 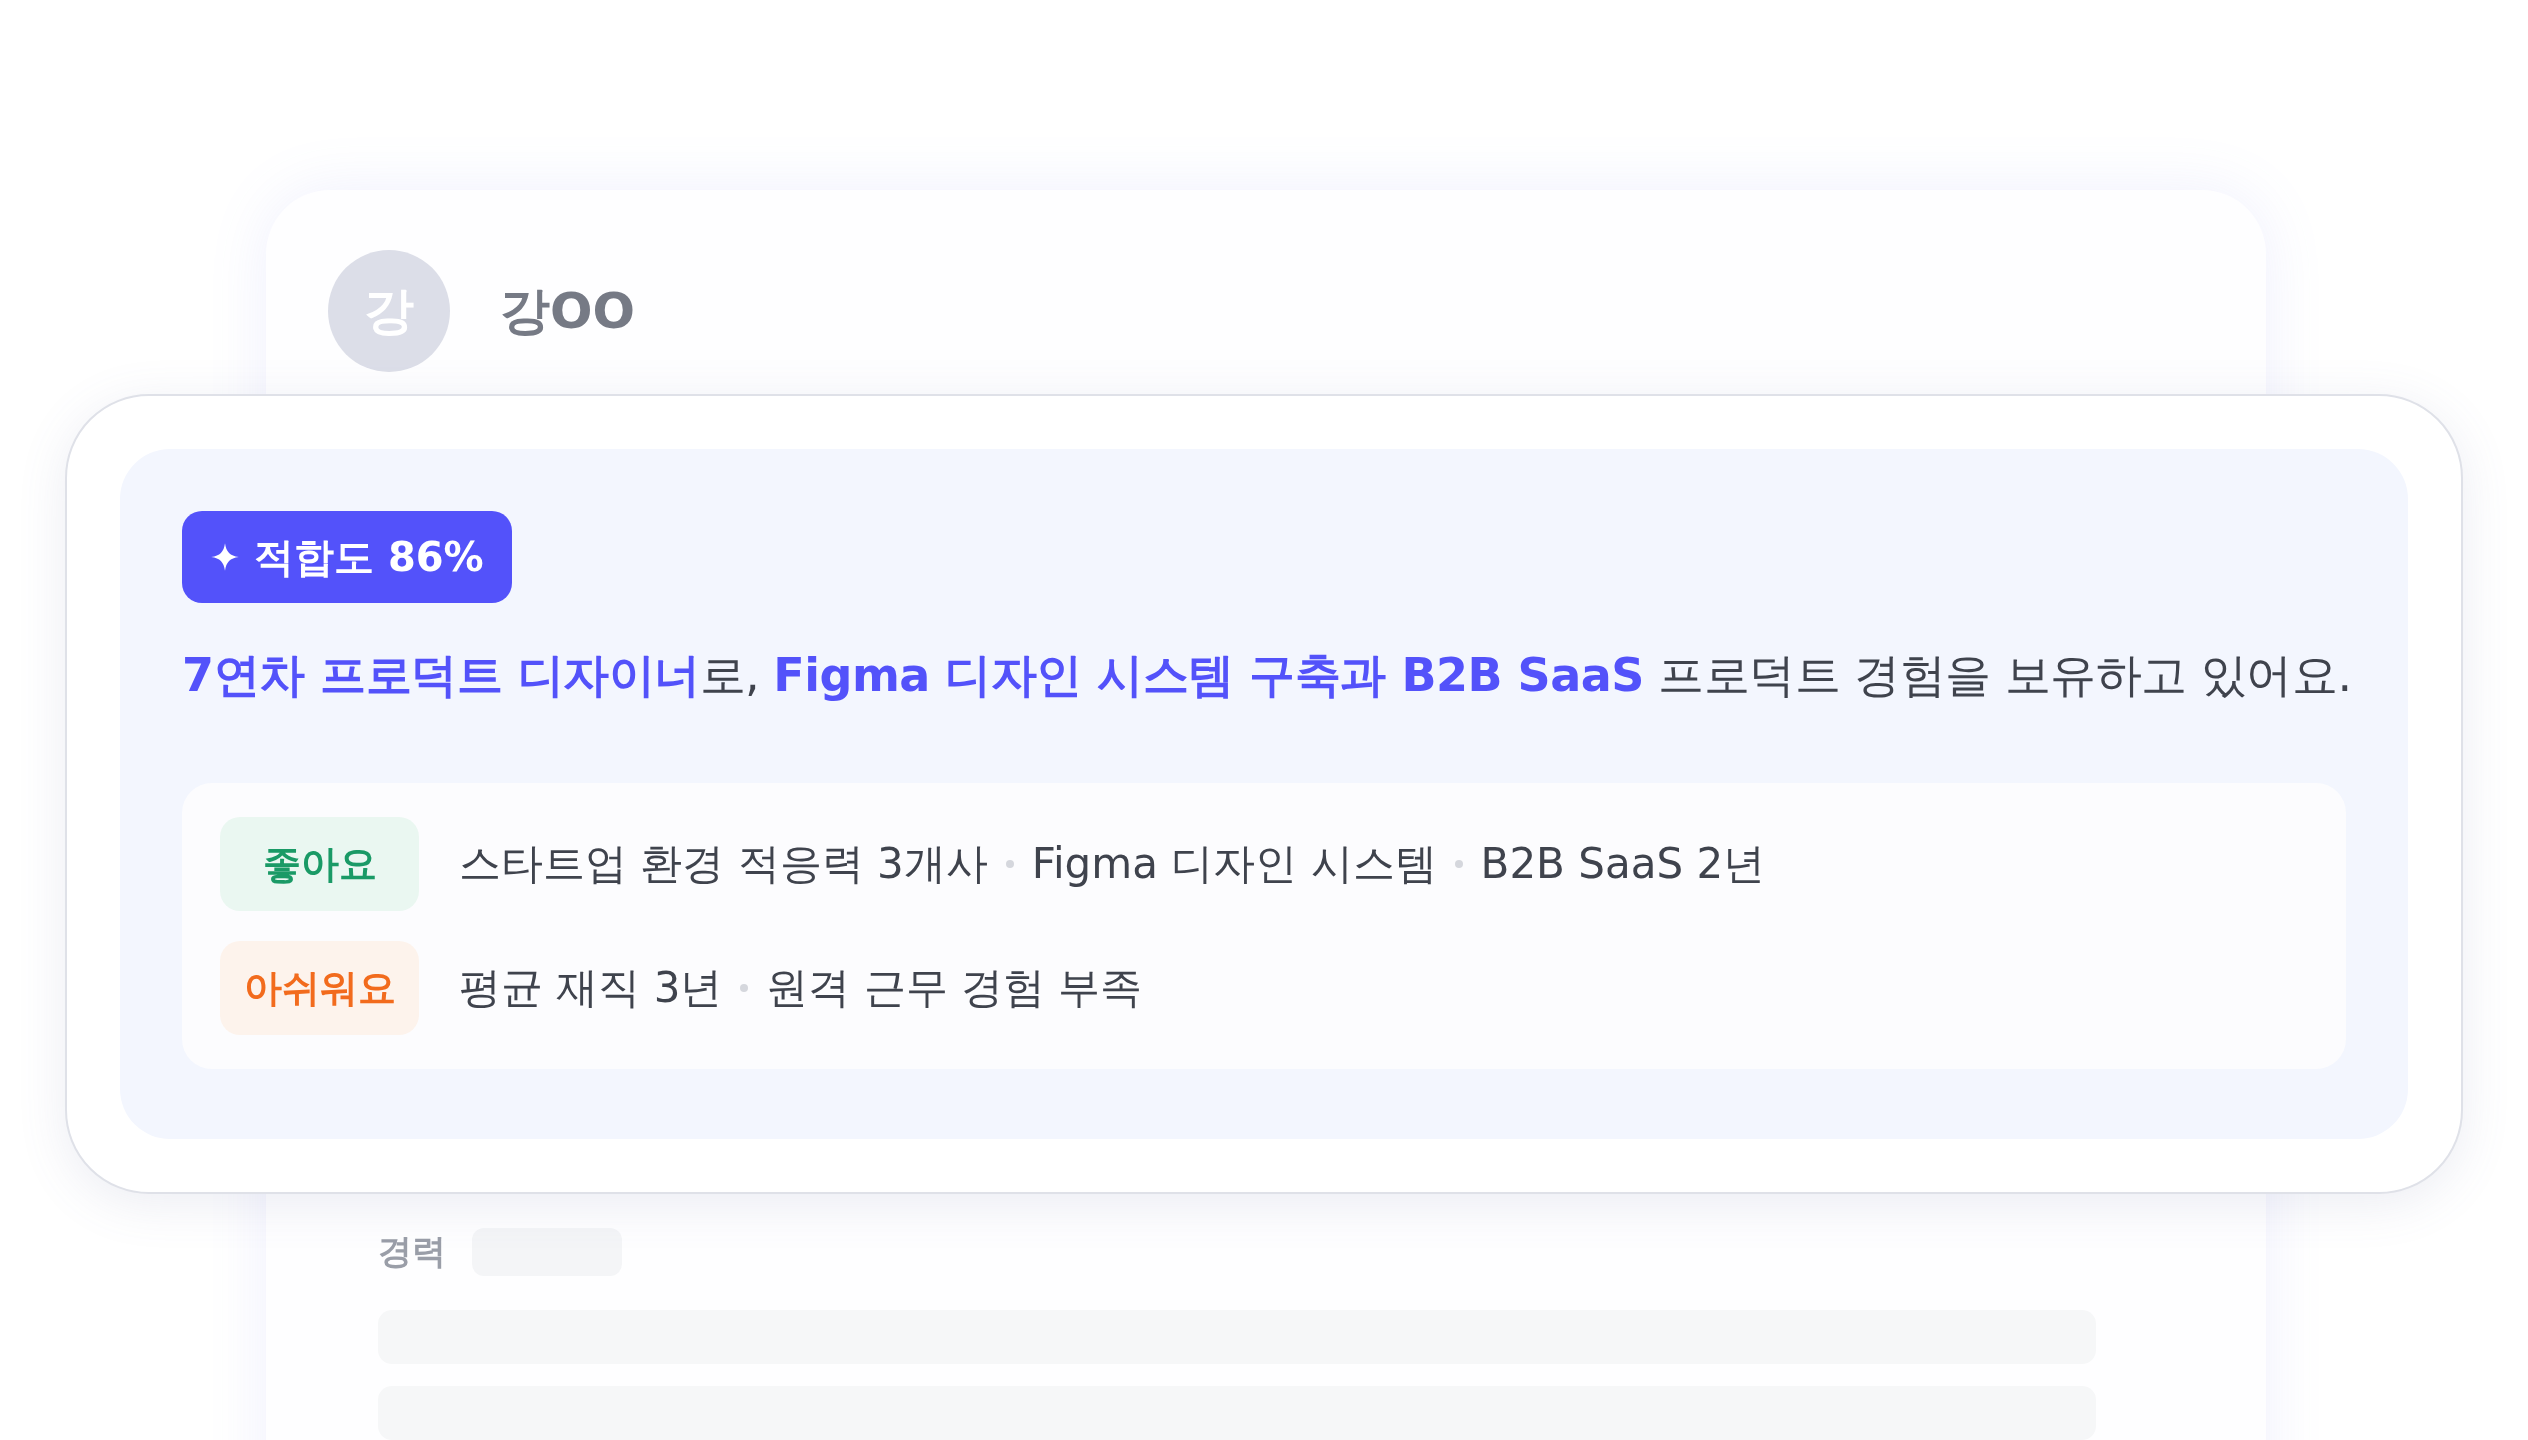 What do you see at coordinates (1623, 864) in the screenshot?
I see `point-text: B2B SaaS 2년` at bounding box center [1623, 864].